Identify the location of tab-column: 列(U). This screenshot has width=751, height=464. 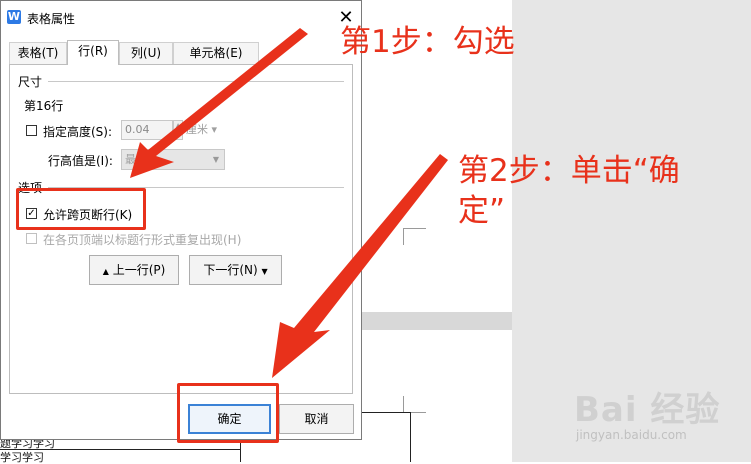
(146, 53).